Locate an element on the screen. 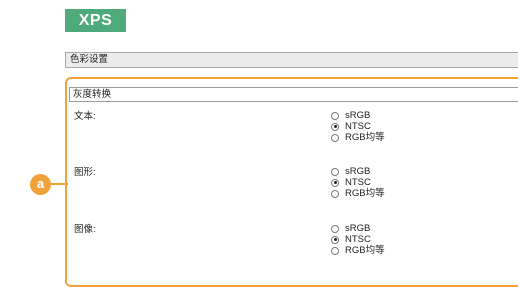  row-label-graphics: 图形: is located at coordinates (85, 172).